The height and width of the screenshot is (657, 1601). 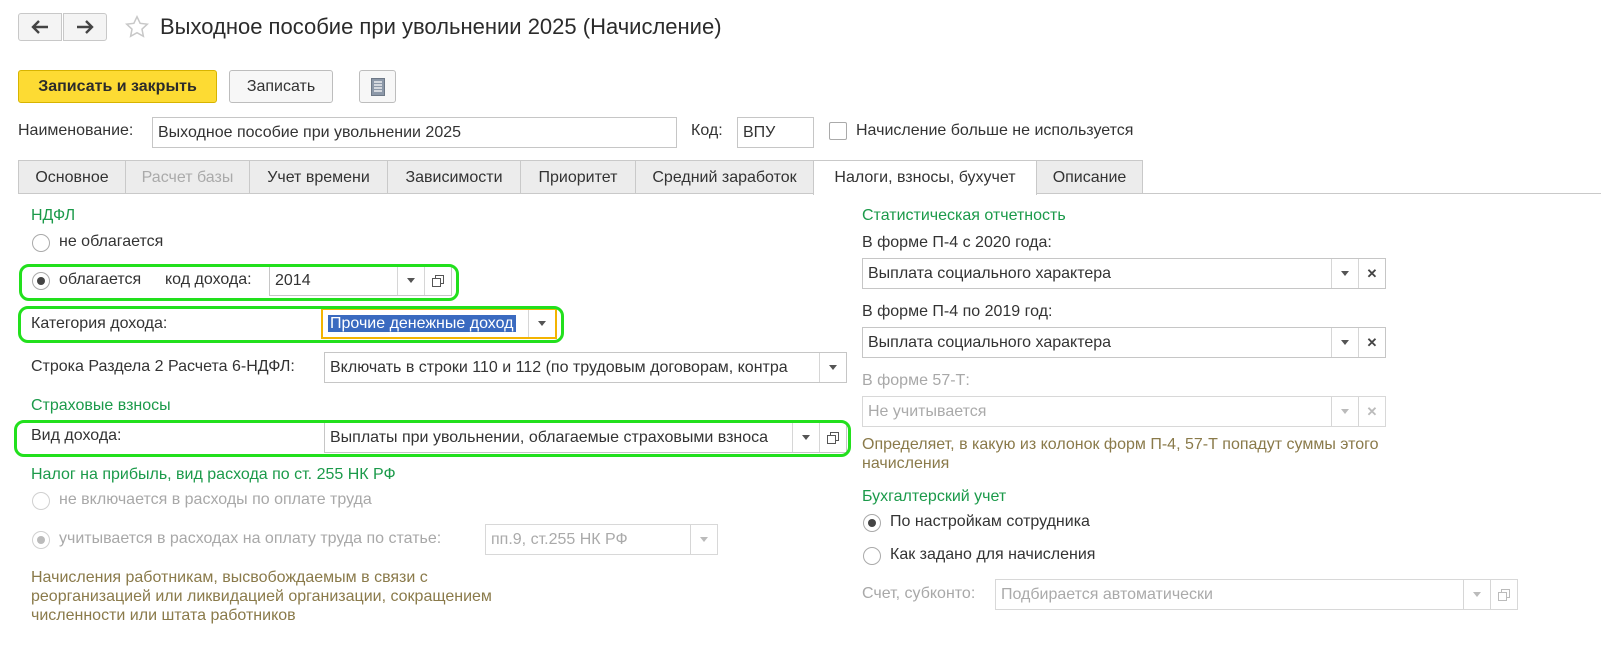 I want to click on accounting-accrual-radio, so click(x=872, y=556).